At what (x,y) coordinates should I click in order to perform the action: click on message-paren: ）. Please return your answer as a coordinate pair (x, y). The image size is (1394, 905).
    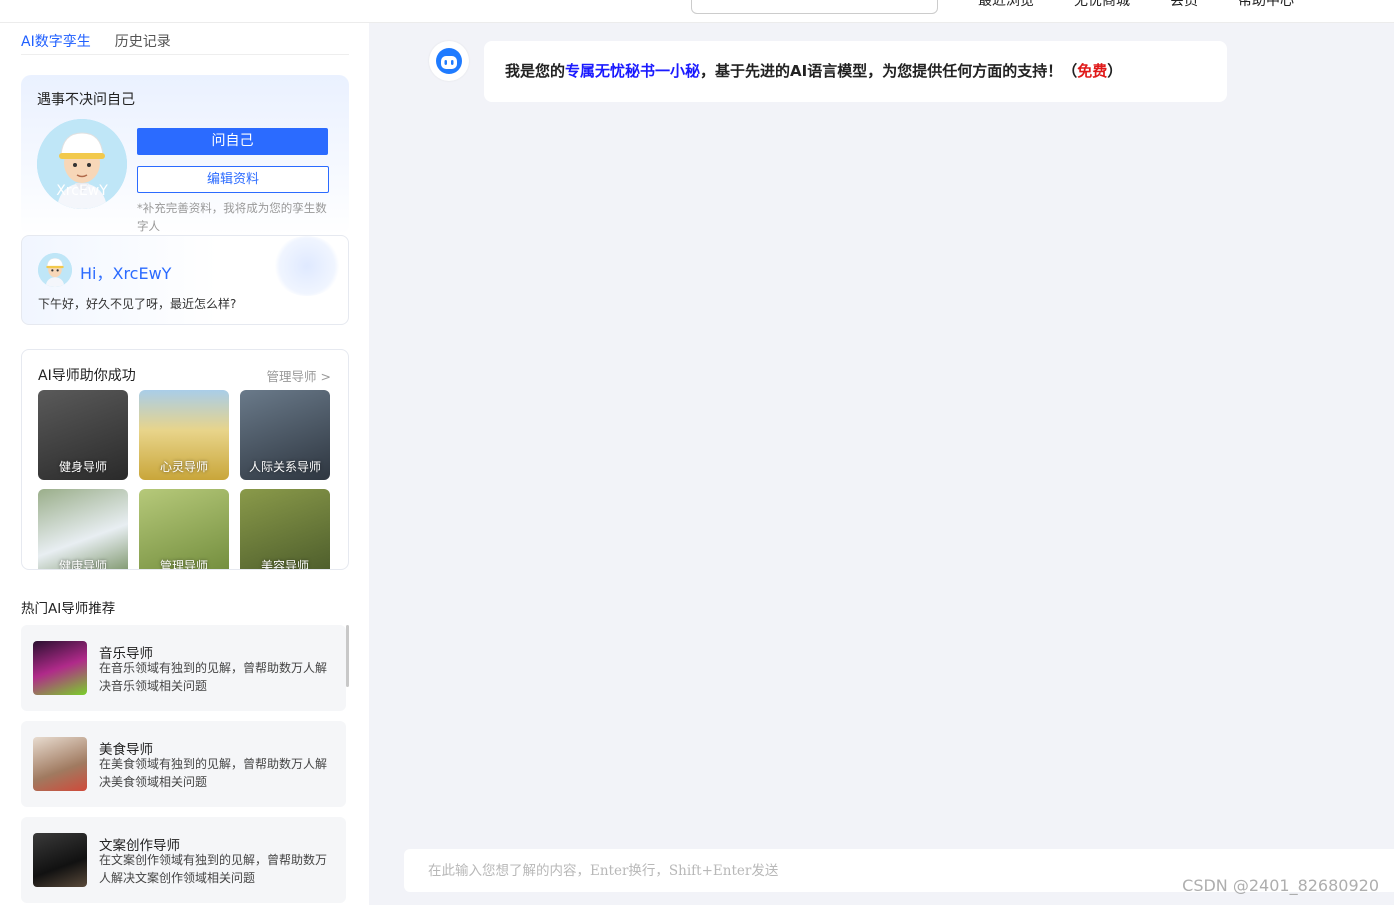
    Looking at the image, I should click on (1115, 71).